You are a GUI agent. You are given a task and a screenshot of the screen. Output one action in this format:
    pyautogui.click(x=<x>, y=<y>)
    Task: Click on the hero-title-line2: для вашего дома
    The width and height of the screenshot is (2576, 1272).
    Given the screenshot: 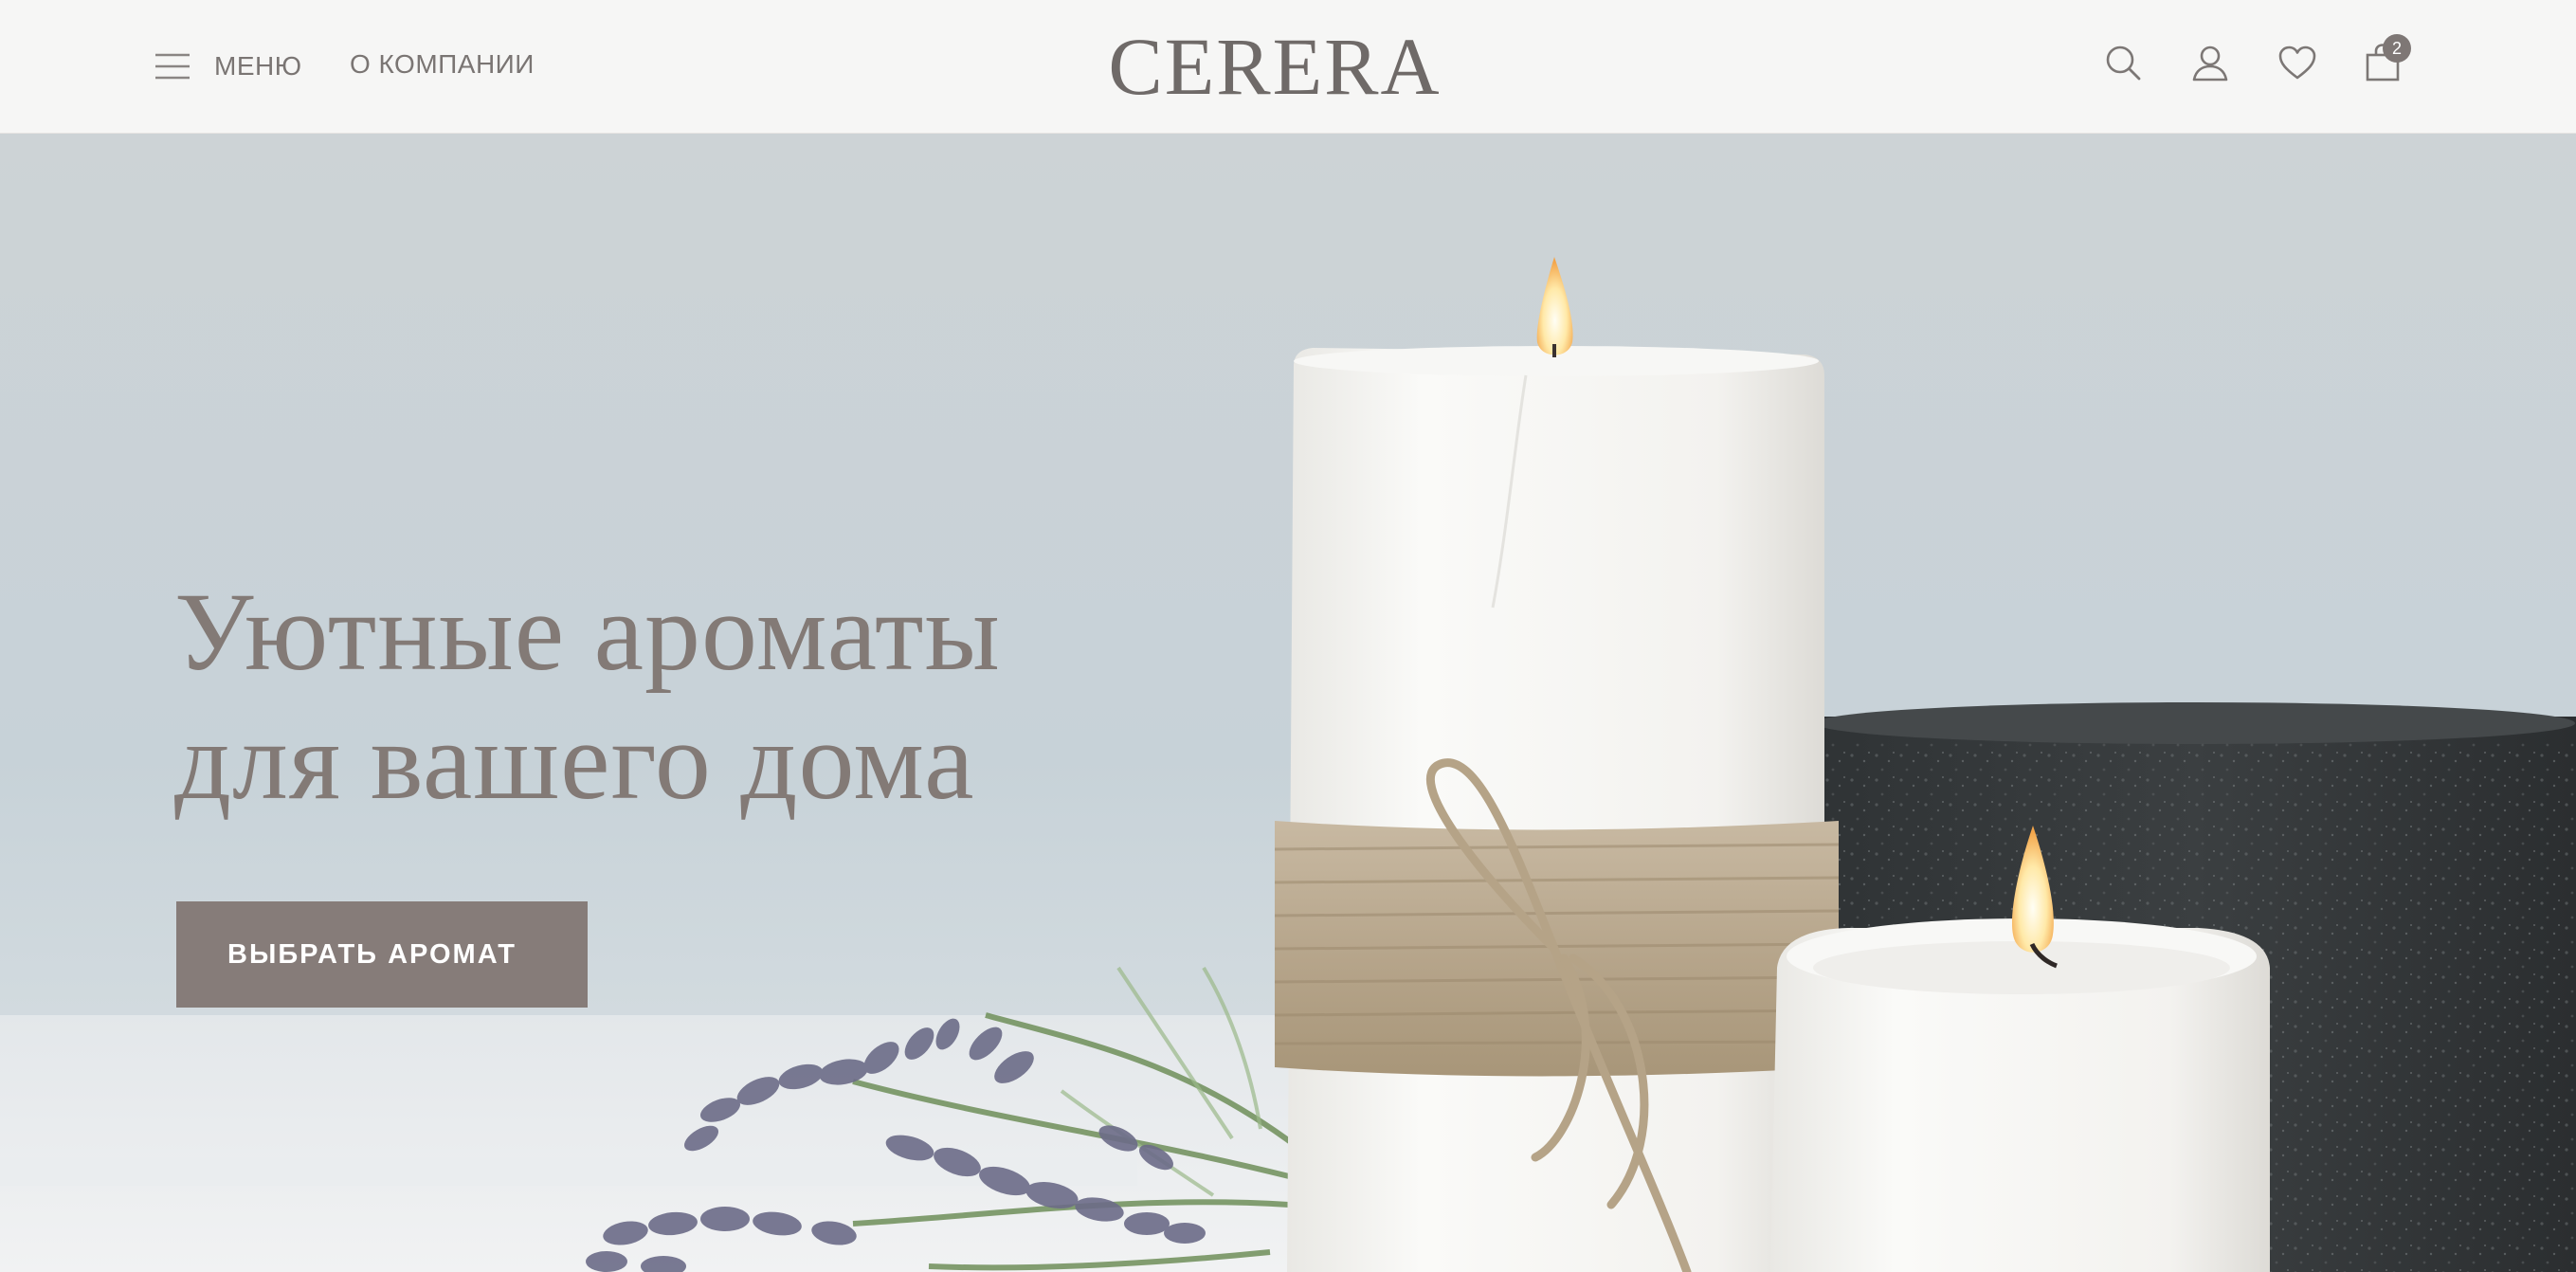 What is the action you would take?
    pyautogui.click(x=574, y=761)
    